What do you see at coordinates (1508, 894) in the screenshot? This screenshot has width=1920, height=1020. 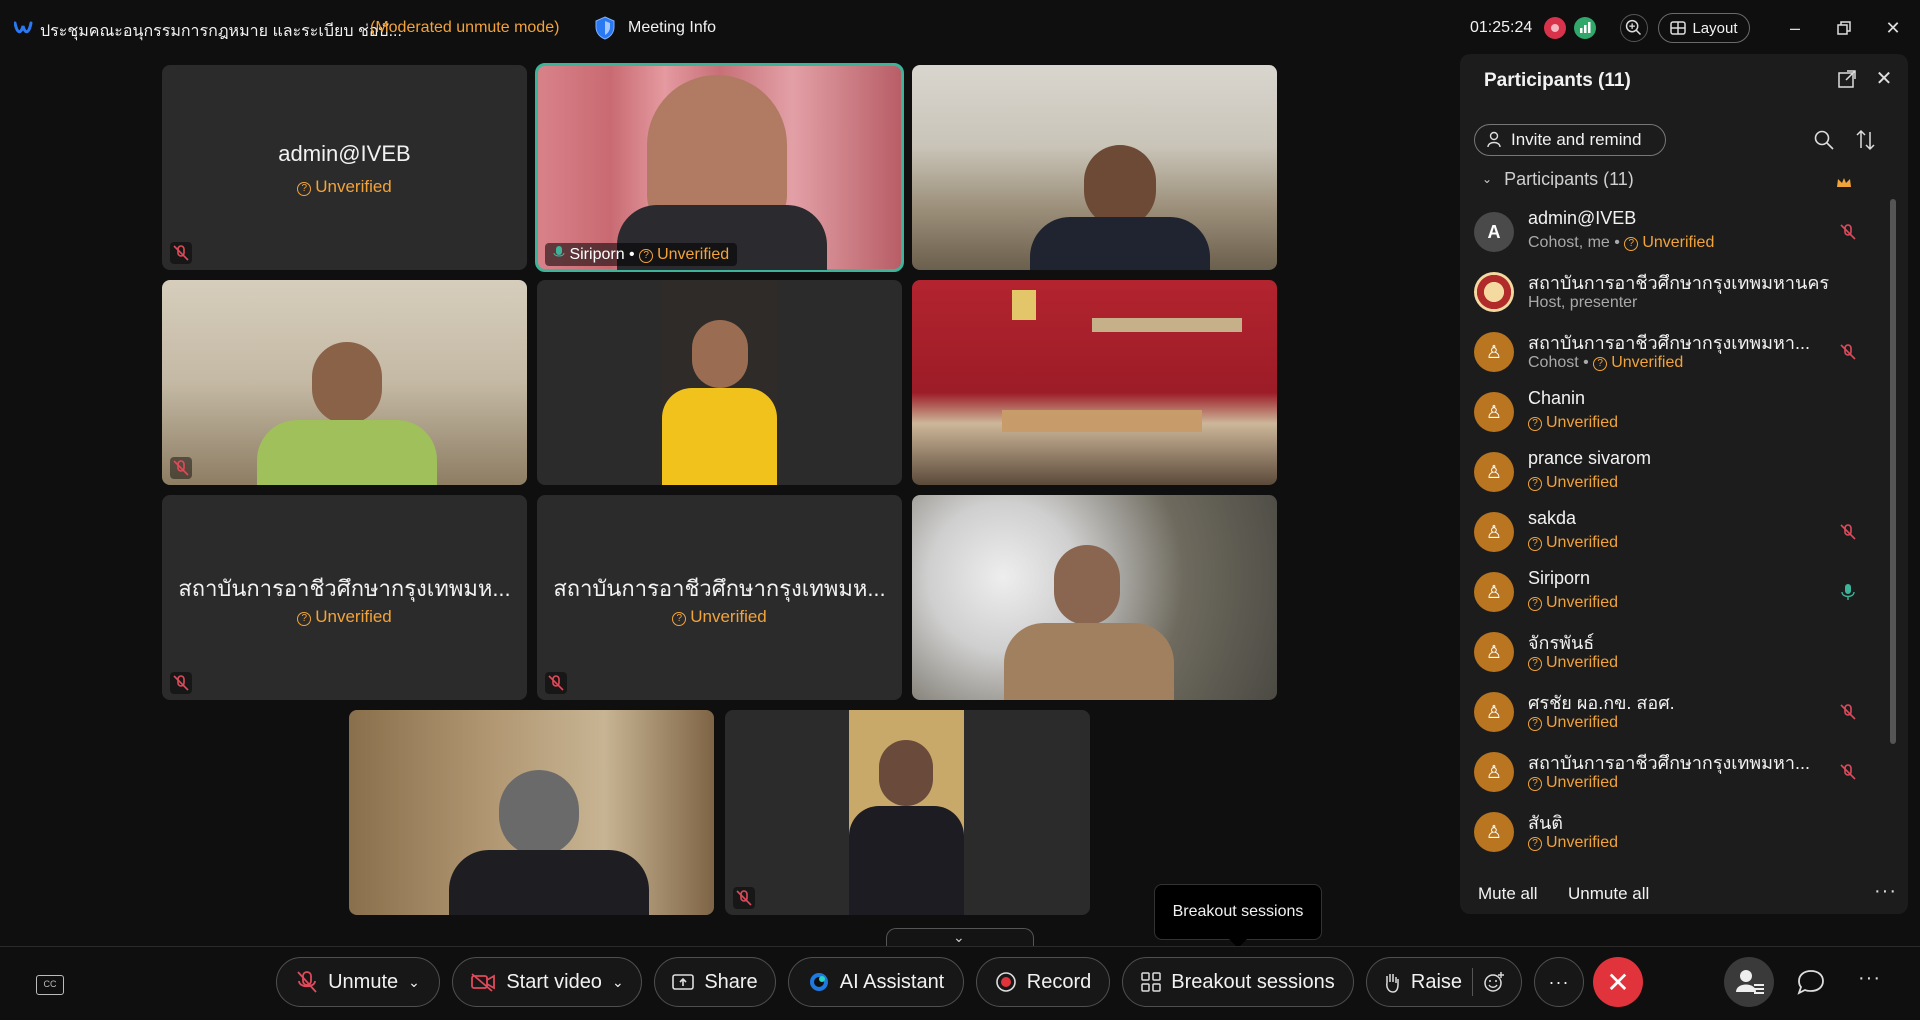 I see `mute-all-button: Mute all` at bounding box center [1508, 894].